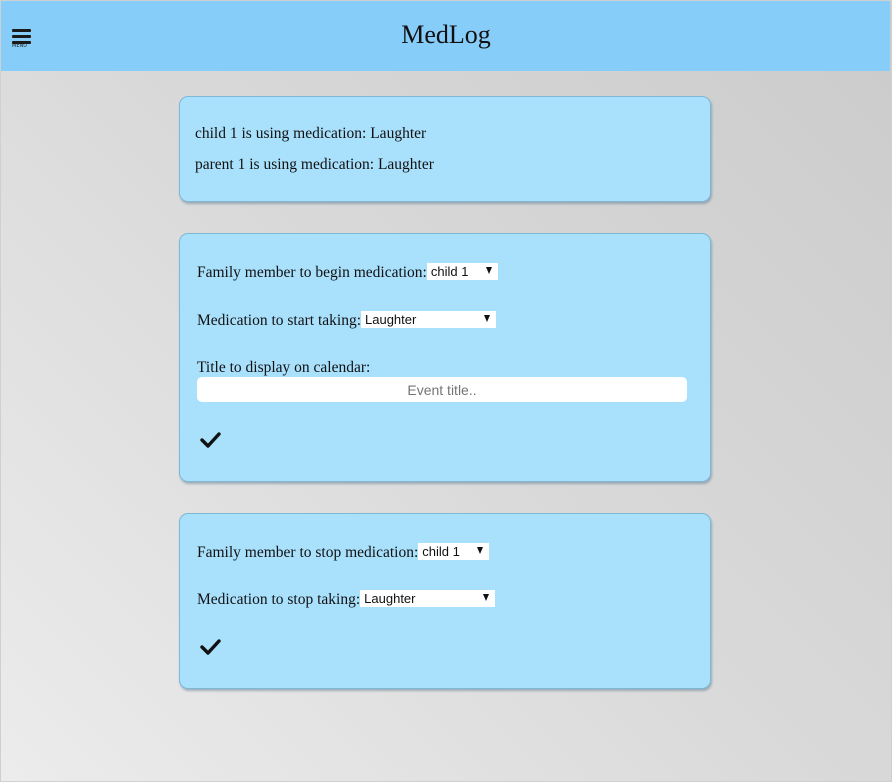  I want to click on begin-member-selected-value: child 1, so click(449, 272).